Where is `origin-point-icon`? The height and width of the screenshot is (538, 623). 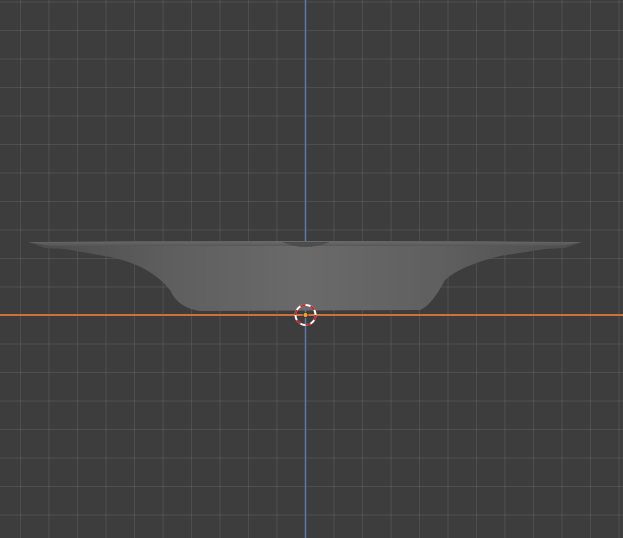 origin-point-icon is located at coordinates (305, 315).